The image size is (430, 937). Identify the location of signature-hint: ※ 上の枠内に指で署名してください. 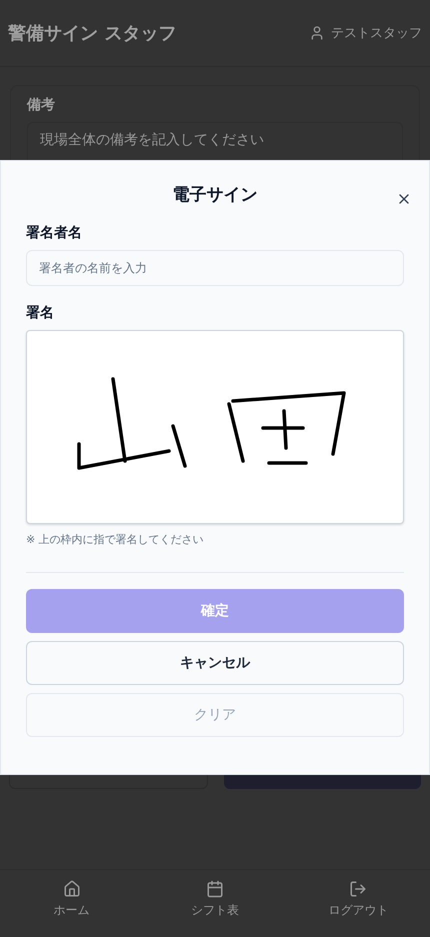
(115, 539).